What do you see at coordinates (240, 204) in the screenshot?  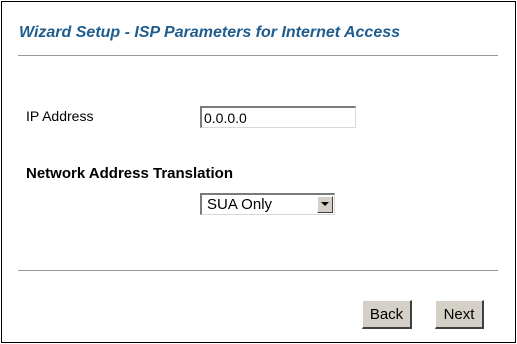 I see `nat-select-value: SUA Only` at bounding box center [240, 204].